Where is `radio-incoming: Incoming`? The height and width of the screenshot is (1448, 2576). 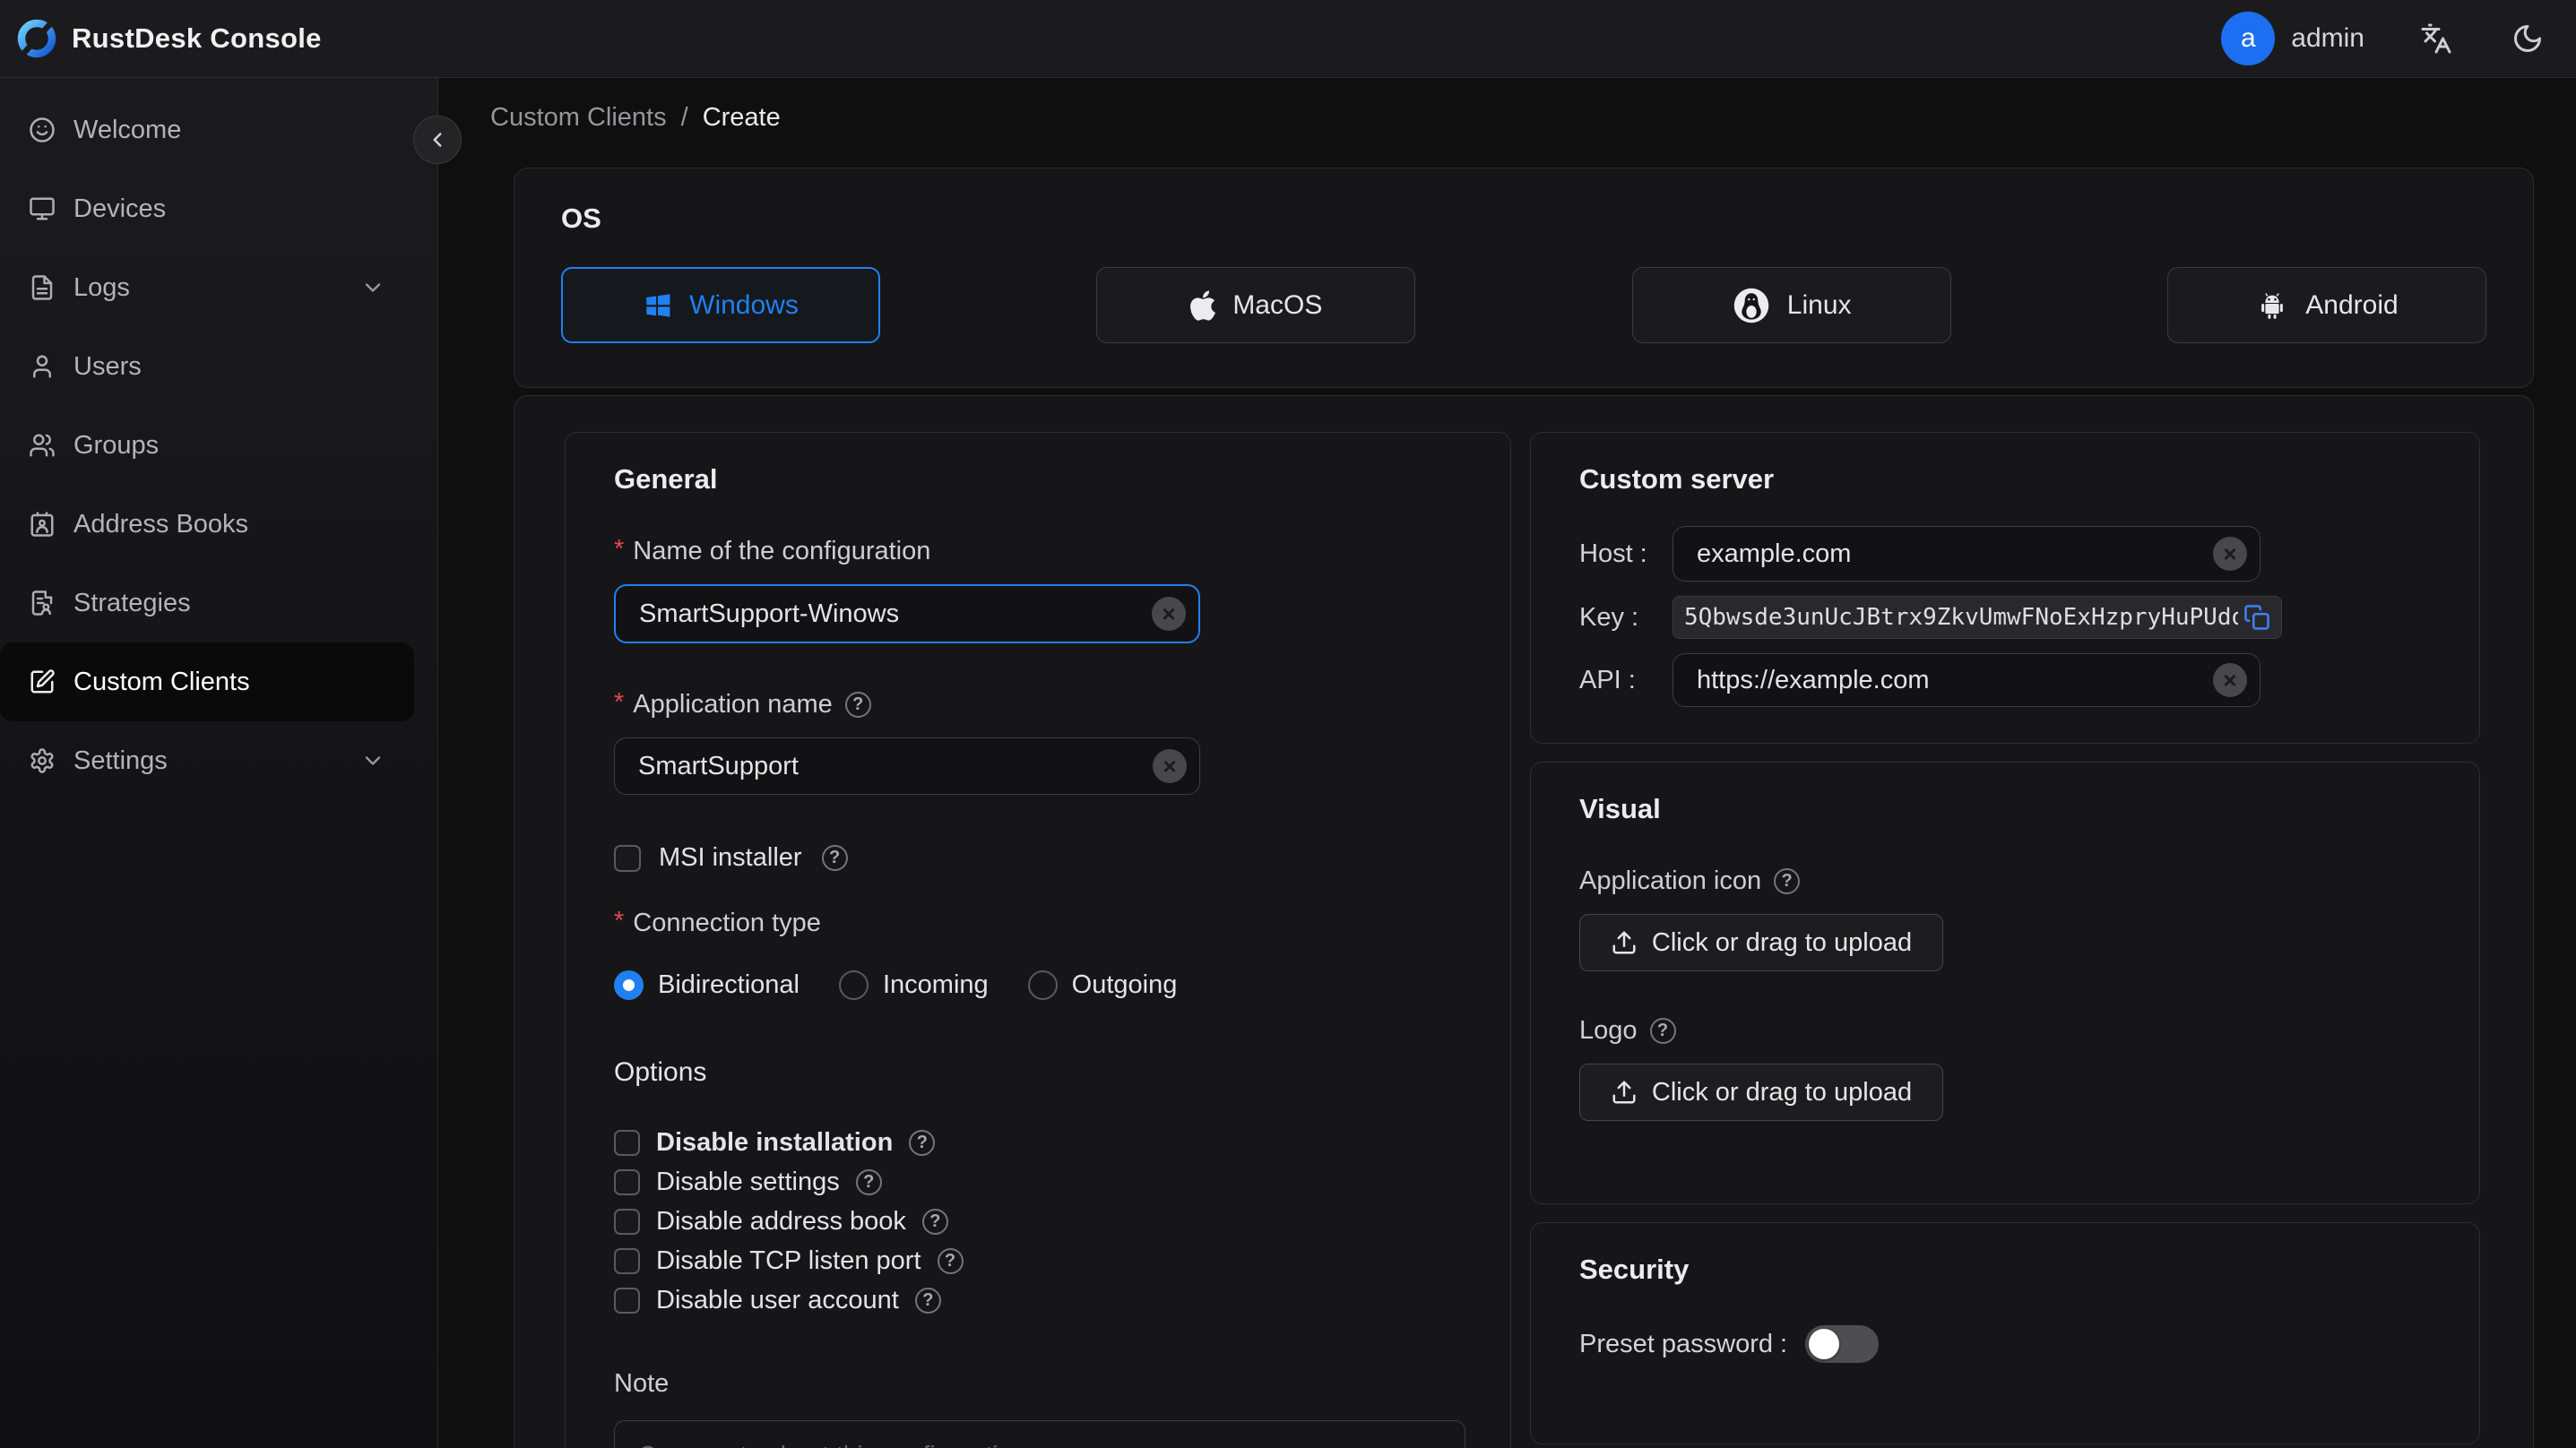
radio-incoming: Incoming is located at coordinates (913, 985).